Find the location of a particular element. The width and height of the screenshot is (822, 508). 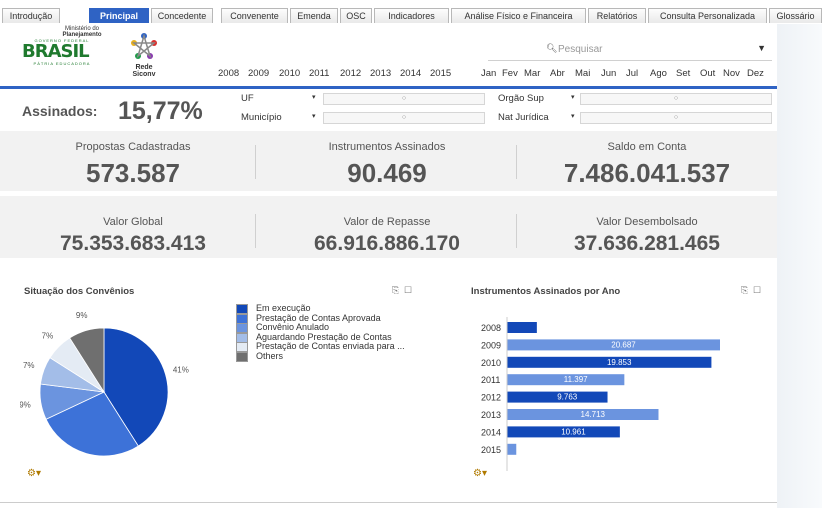

bar-category-label: 2011 is located at coordinates (490, 380).